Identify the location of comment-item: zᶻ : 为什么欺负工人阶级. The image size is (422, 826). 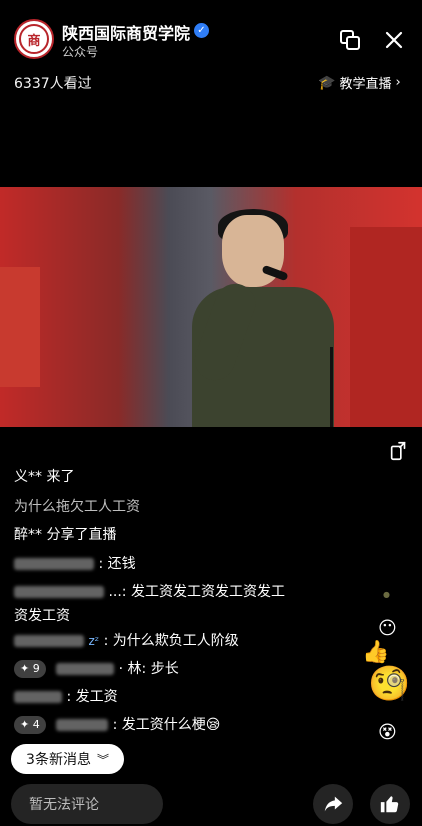
(126, 641).